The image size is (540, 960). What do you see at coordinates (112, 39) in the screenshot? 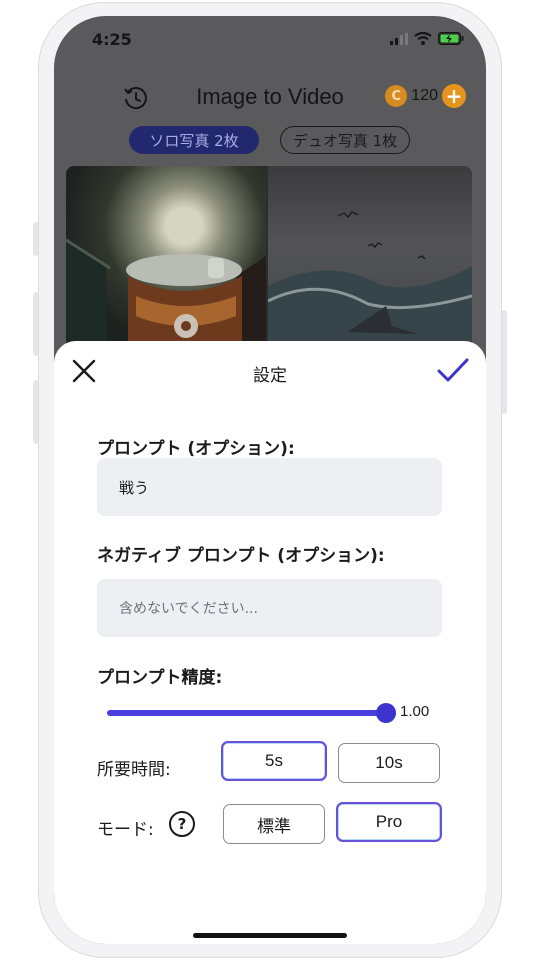
I see `status-time: 4:25` at bounding box center [112, 39].